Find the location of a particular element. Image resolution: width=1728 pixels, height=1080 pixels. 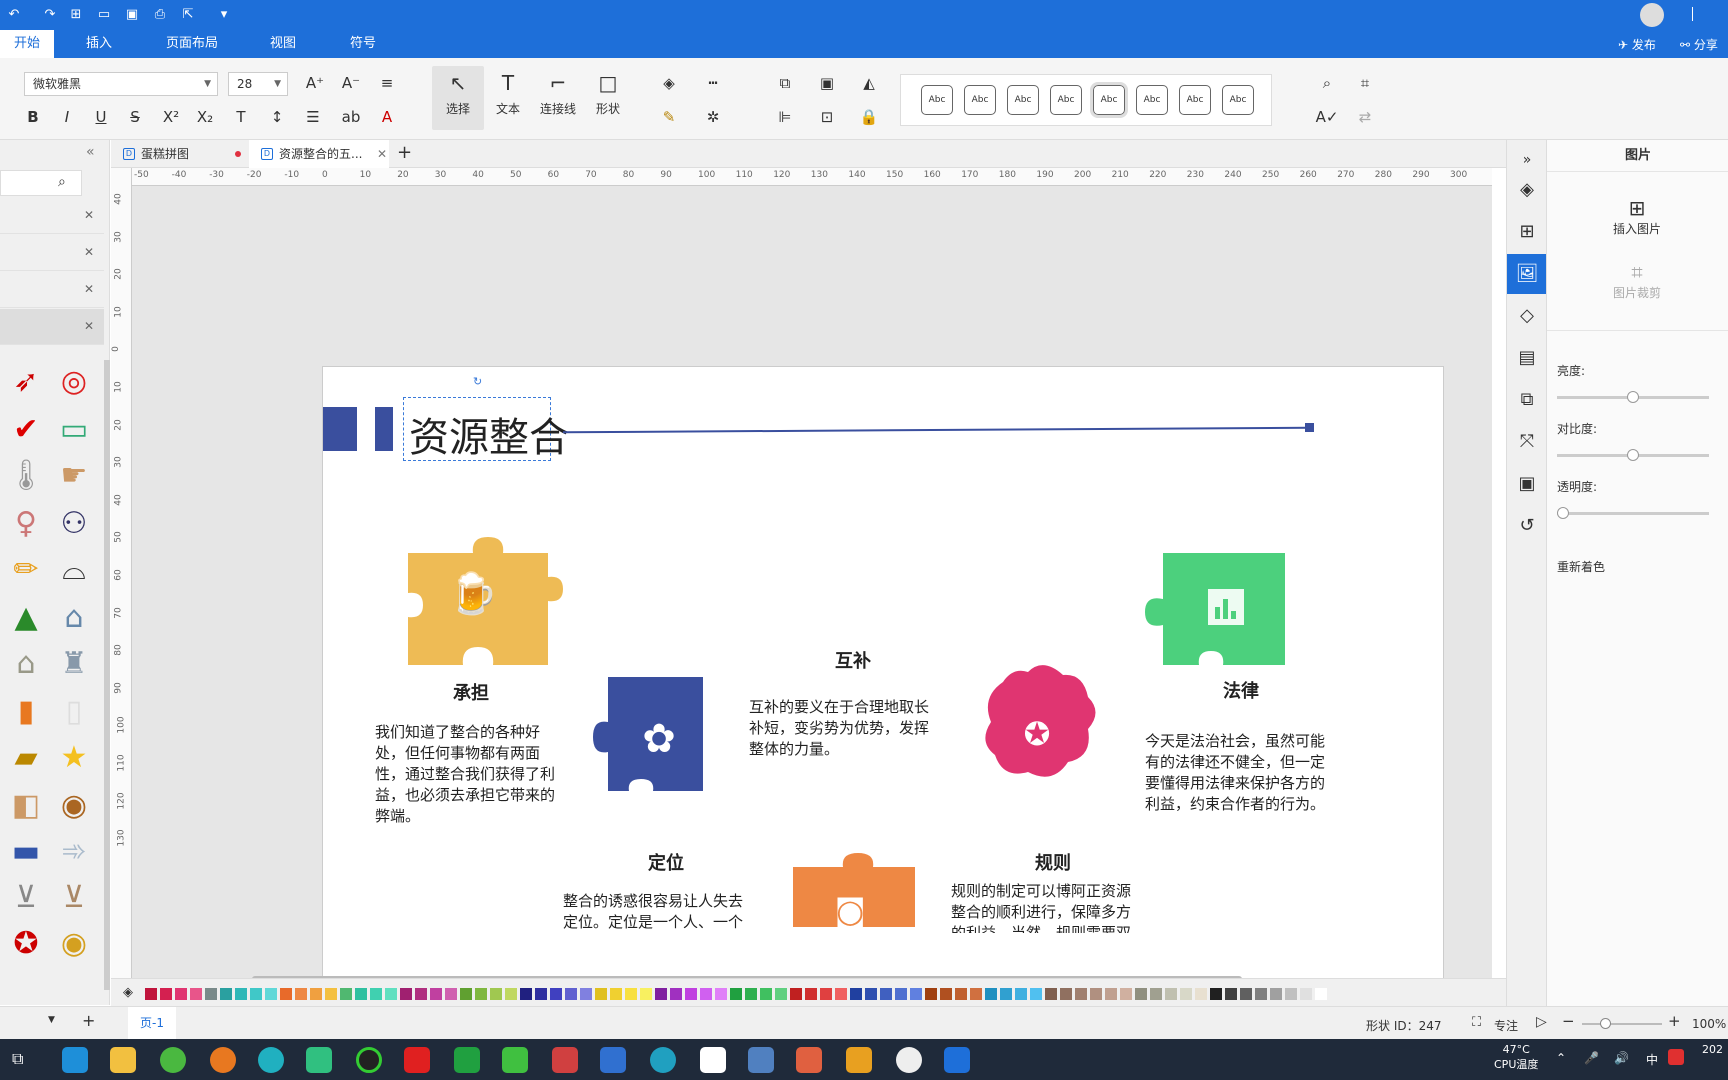

ime-indicator: 中 is located at coordinates (1652, 1059).